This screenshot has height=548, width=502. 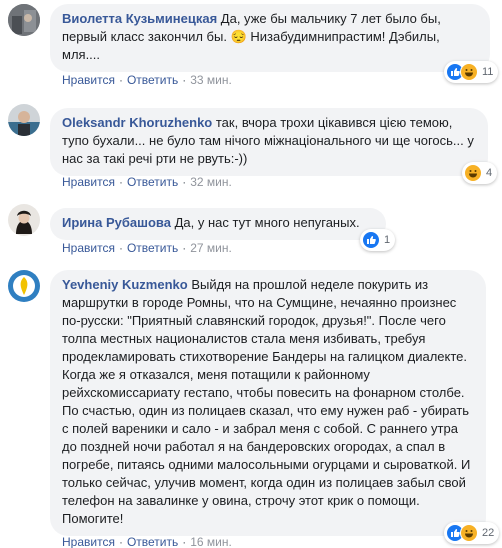 What do you see at coordinates (371, 240) in the screenshot?
I see `like-icon` at bounding box center [371, 240].